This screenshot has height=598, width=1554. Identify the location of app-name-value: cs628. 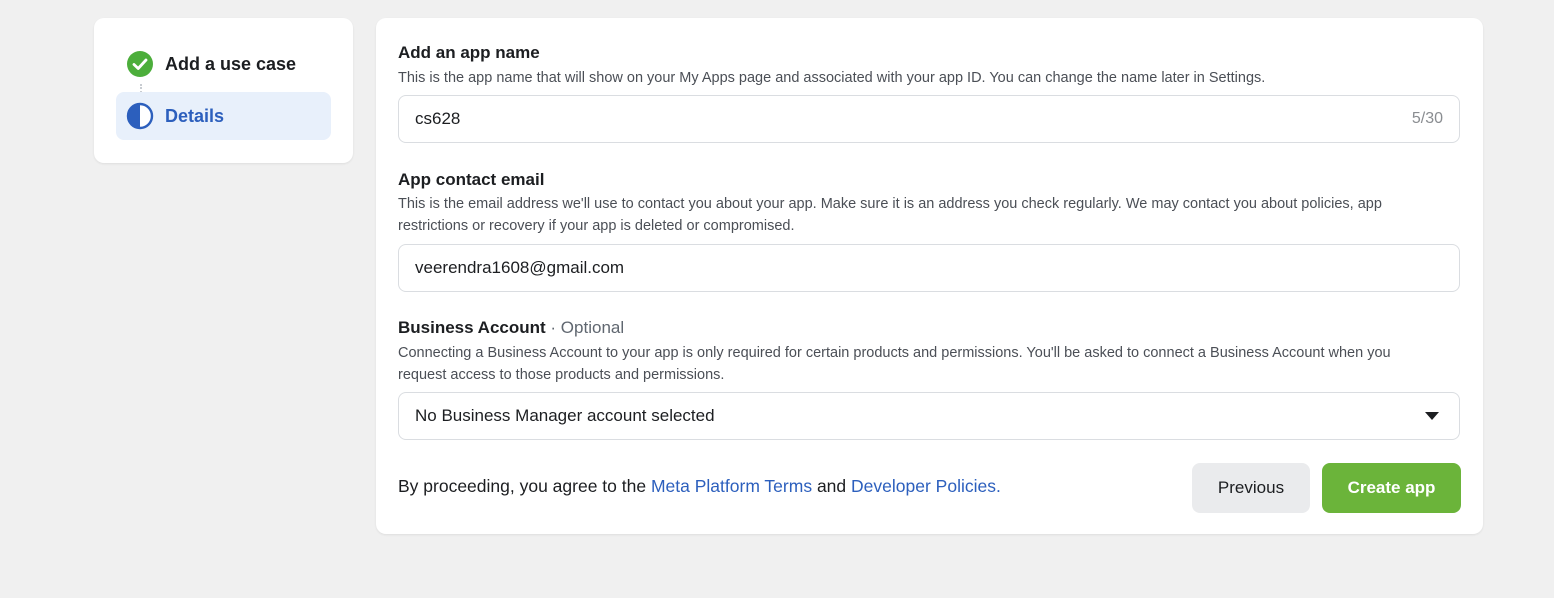
(438, 118).